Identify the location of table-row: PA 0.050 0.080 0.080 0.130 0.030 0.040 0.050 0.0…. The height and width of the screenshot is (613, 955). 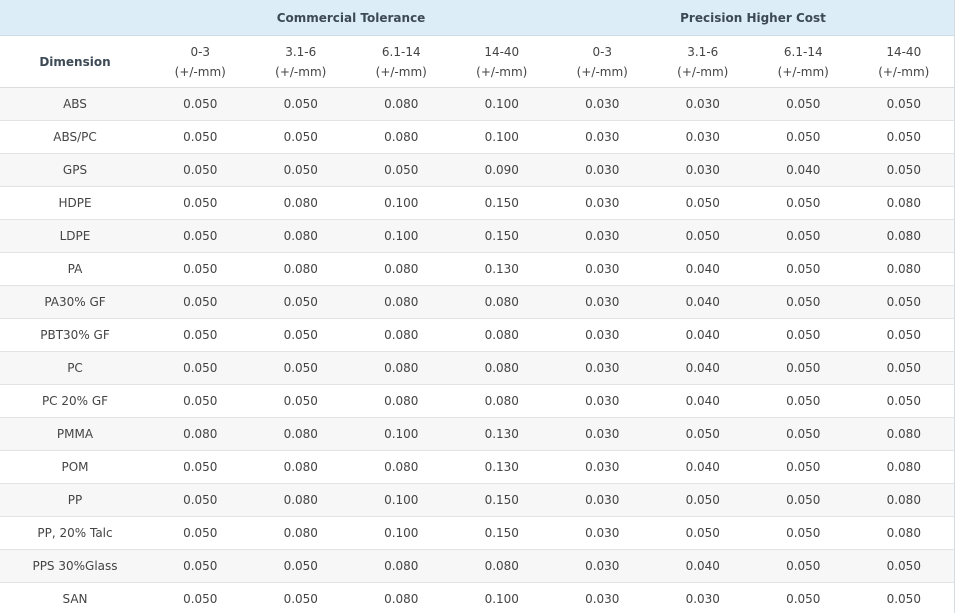
(477, 269).